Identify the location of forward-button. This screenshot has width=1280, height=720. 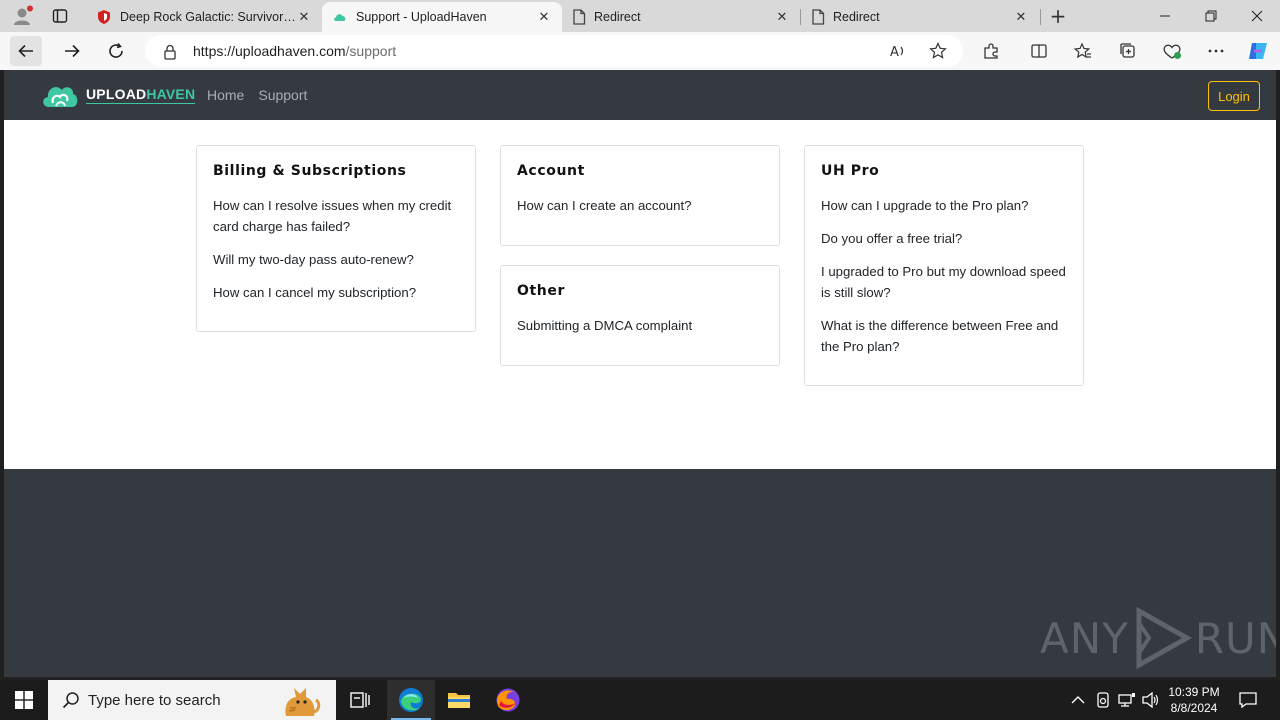
(72, 51).